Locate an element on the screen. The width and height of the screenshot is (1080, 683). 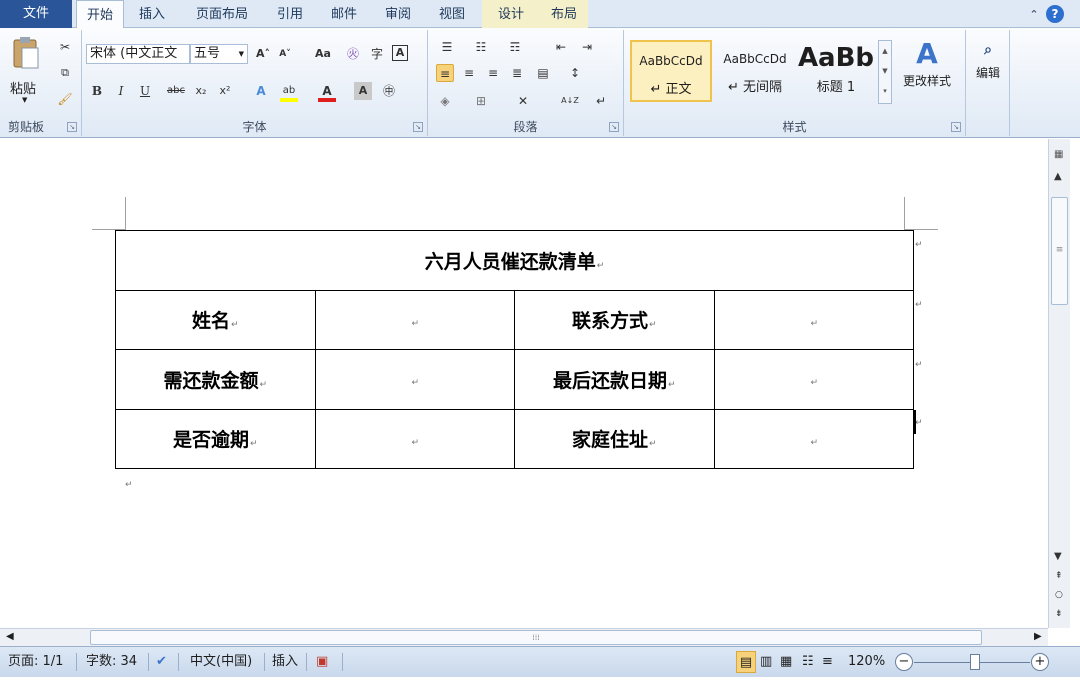
draft-icon: ≡ is located at coordinates (827, 662).